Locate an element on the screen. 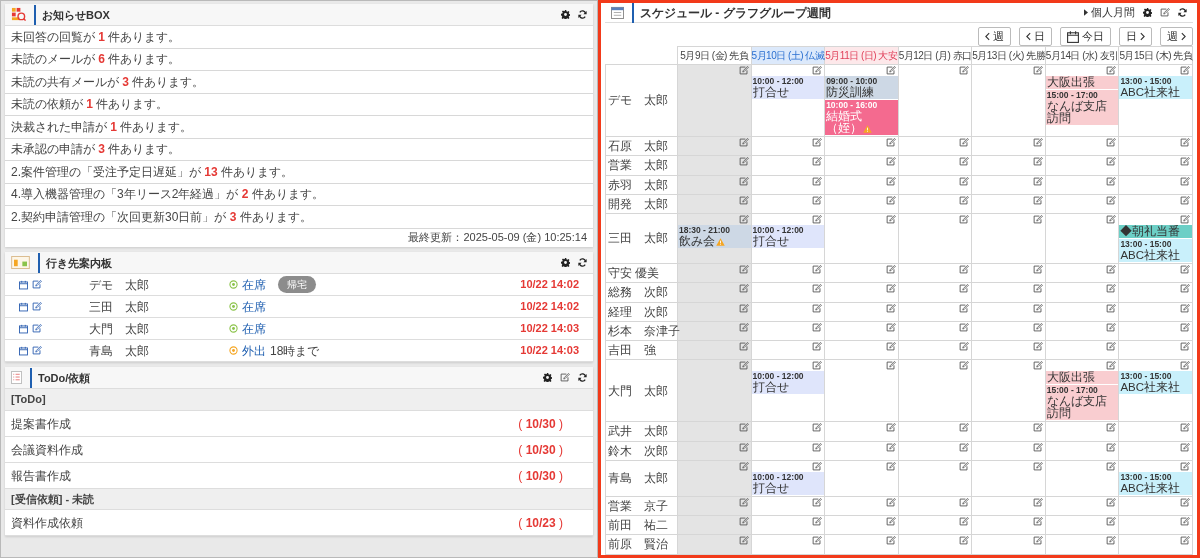 The height and width of the screenshot is (558, 1200). schedule-event: ◆朝礼当番 is located at coordinates (1155, 231).